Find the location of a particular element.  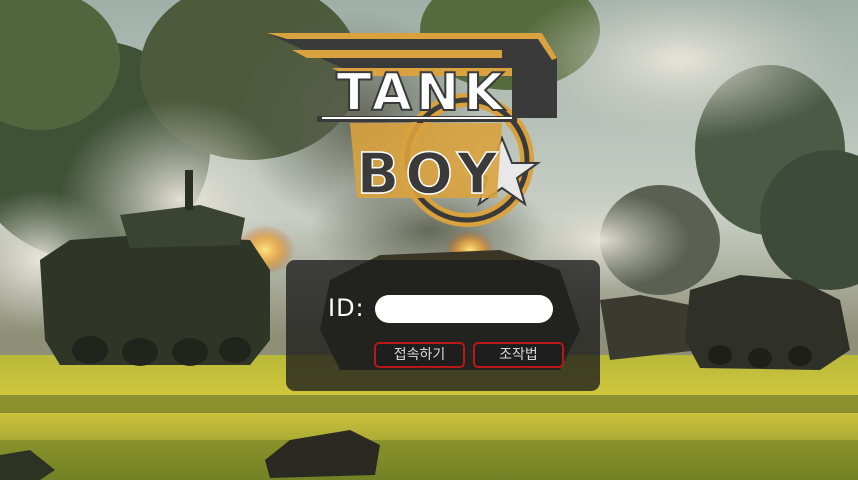

controls-button: 조작법 is located at coordinates (518, 355).